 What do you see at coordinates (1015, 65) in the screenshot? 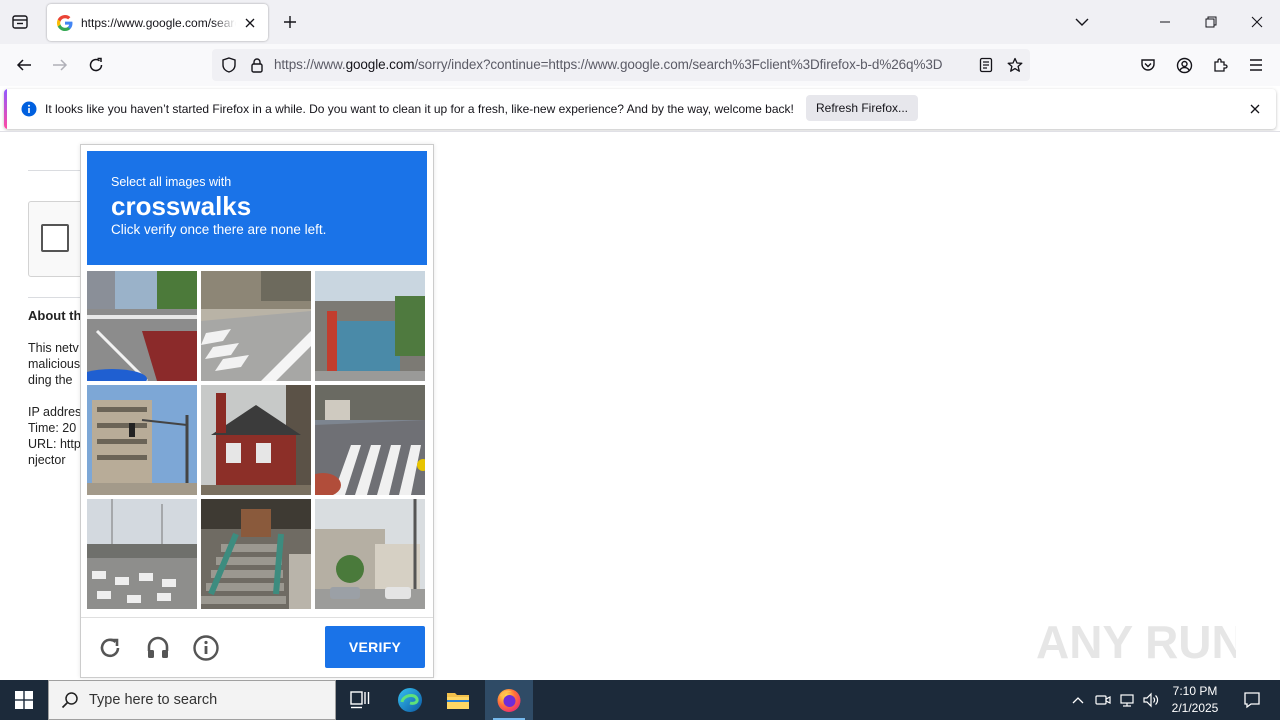
I see `bookmark-star-icon` at bounding box center [1015, 65].